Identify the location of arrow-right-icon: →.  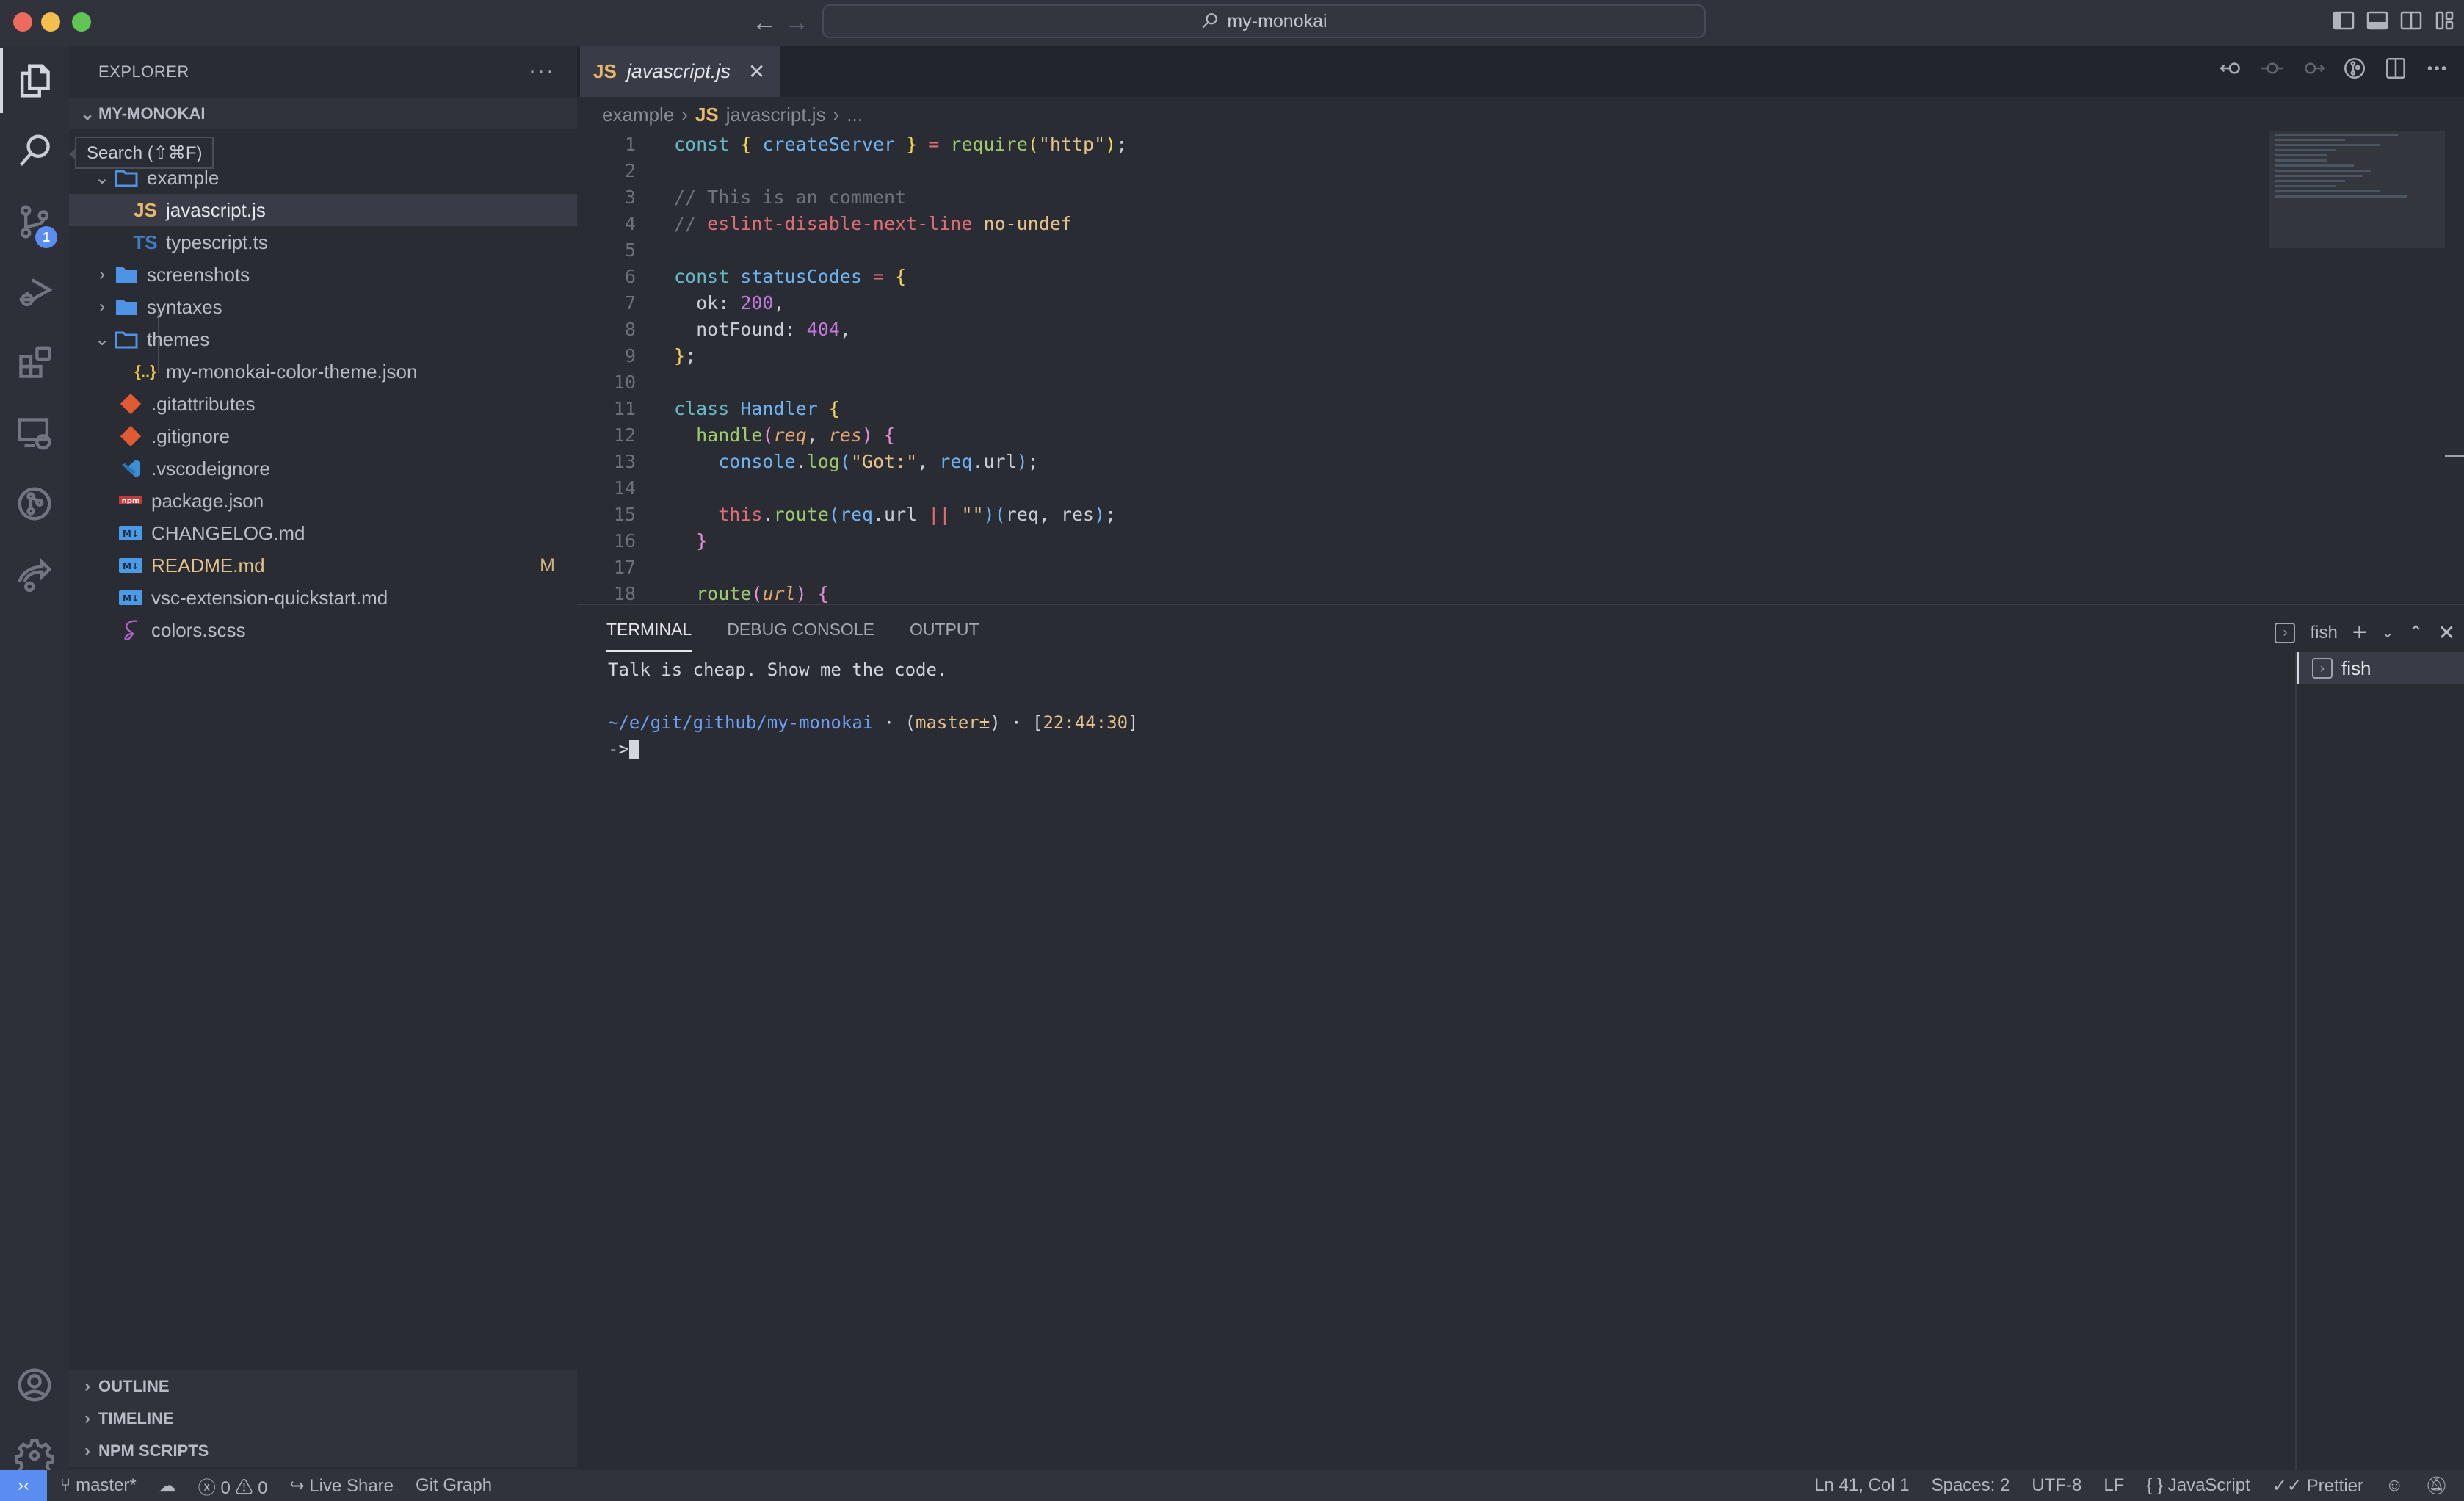
(797, 23).